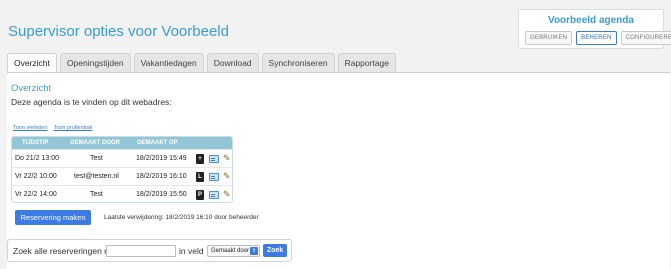  Describe the element at coordinates (122, 143) in the screenshot. I see `table-header: TIJDSTIP GEMAAKT DOOR GEMAAKT OP` at that location.